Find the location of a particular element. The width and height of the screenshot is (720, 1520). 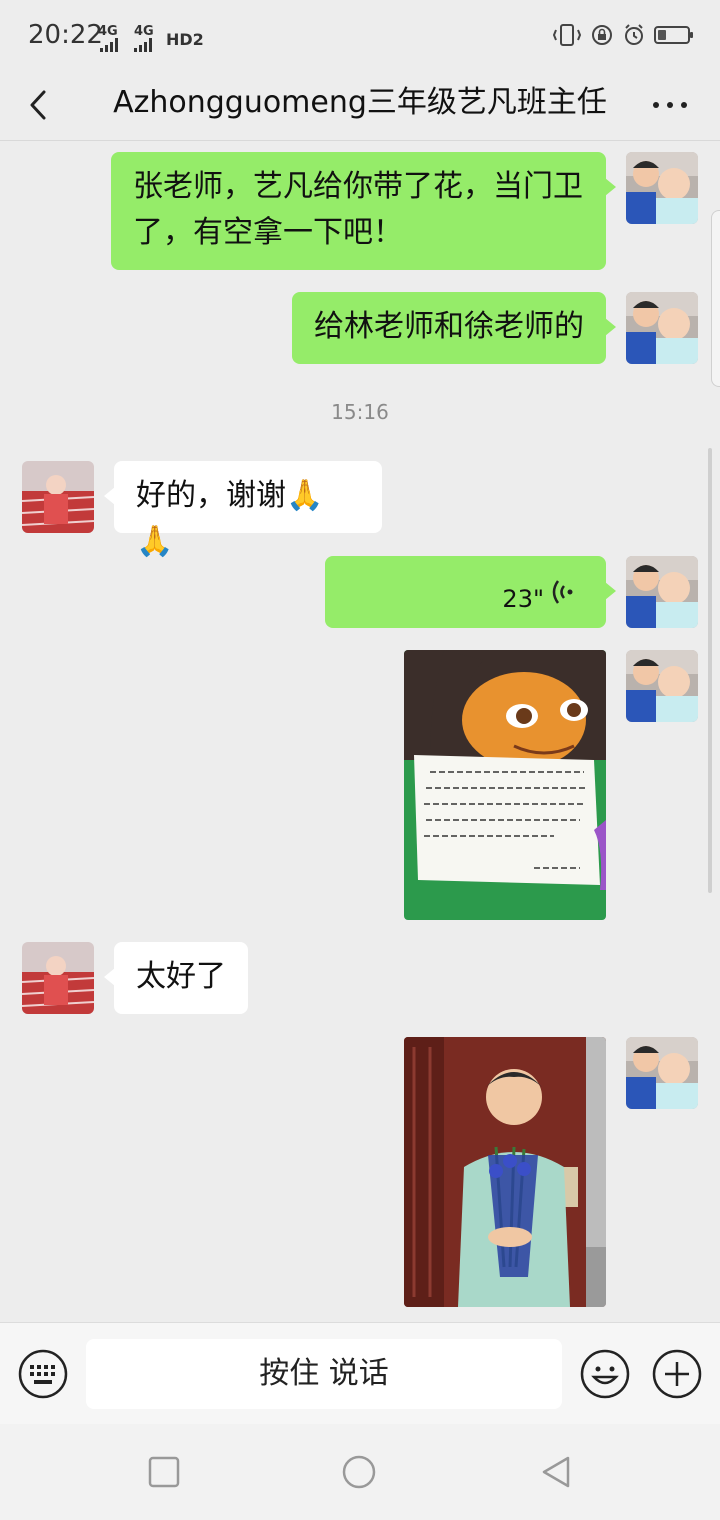

keyboard-icon is located at coordinates (43, 1374).